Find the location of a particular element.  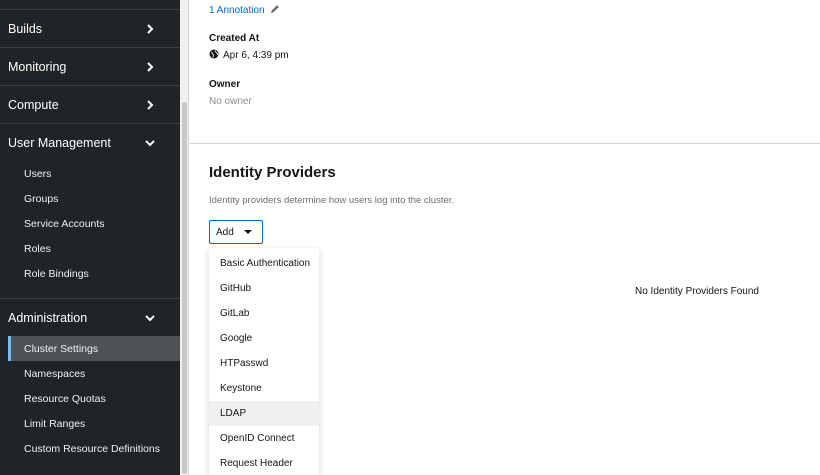

identity-providers-title: Identity Providers is located at coordinates (272, 172).